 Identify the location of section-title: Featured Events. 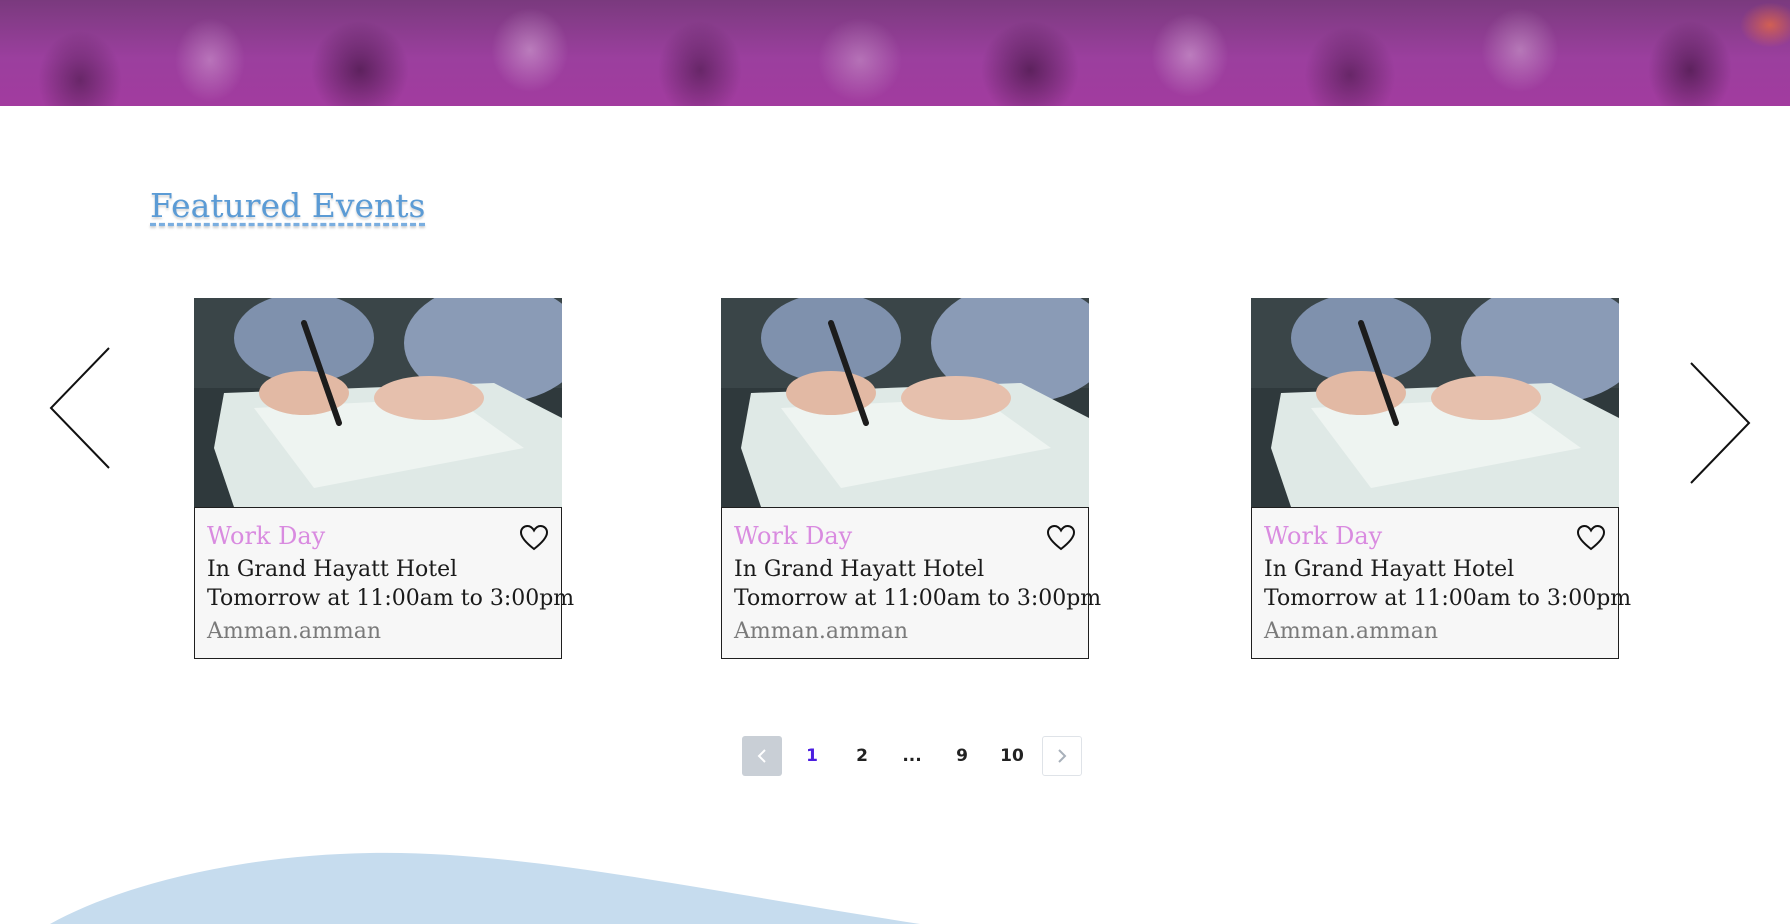
(288, 205).